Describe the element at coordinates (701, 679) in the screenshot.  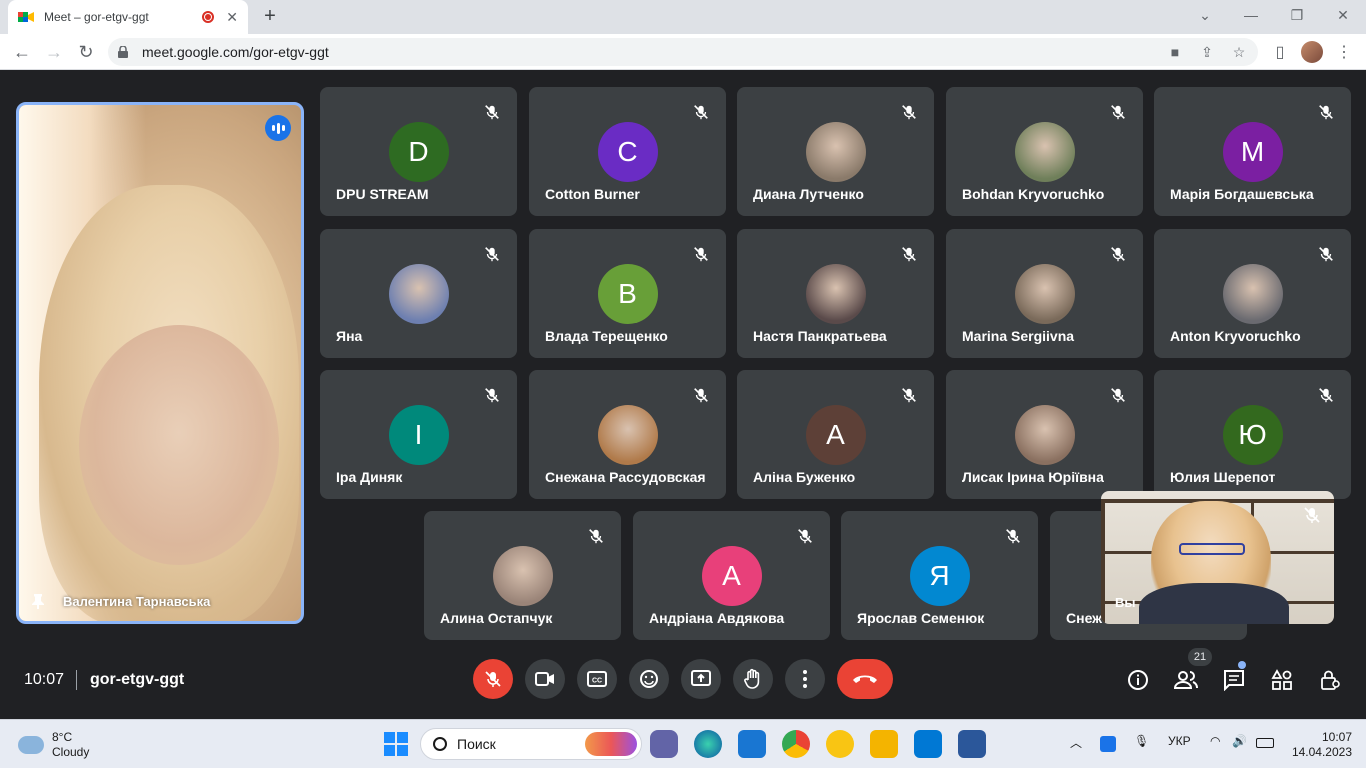
I see `present-screen-button` at that location.